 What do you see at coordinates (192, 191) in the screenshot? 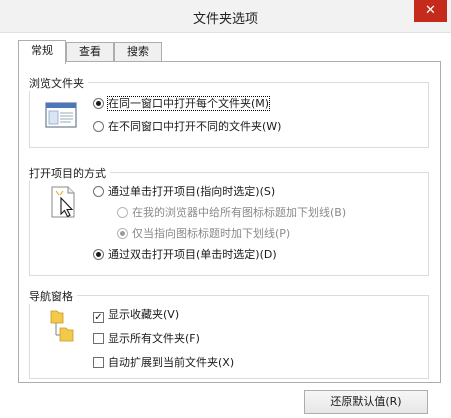
I see `radio-single-click-label: 通过单击打开项目(指向时选定)(S)` at bounding box center [192, 191].